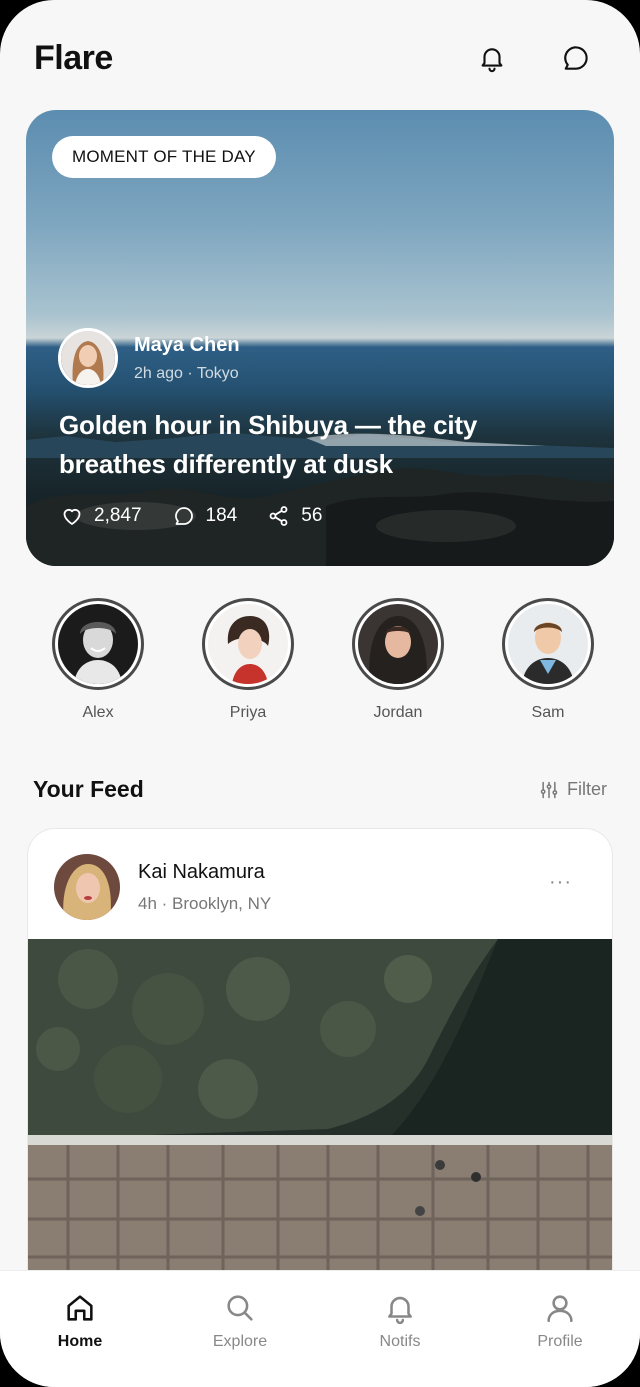 This screenshot has width=640, height=1387. Describe the element at coordinates (240, 1308) in the screenshot. I see `search-icon` at that location.